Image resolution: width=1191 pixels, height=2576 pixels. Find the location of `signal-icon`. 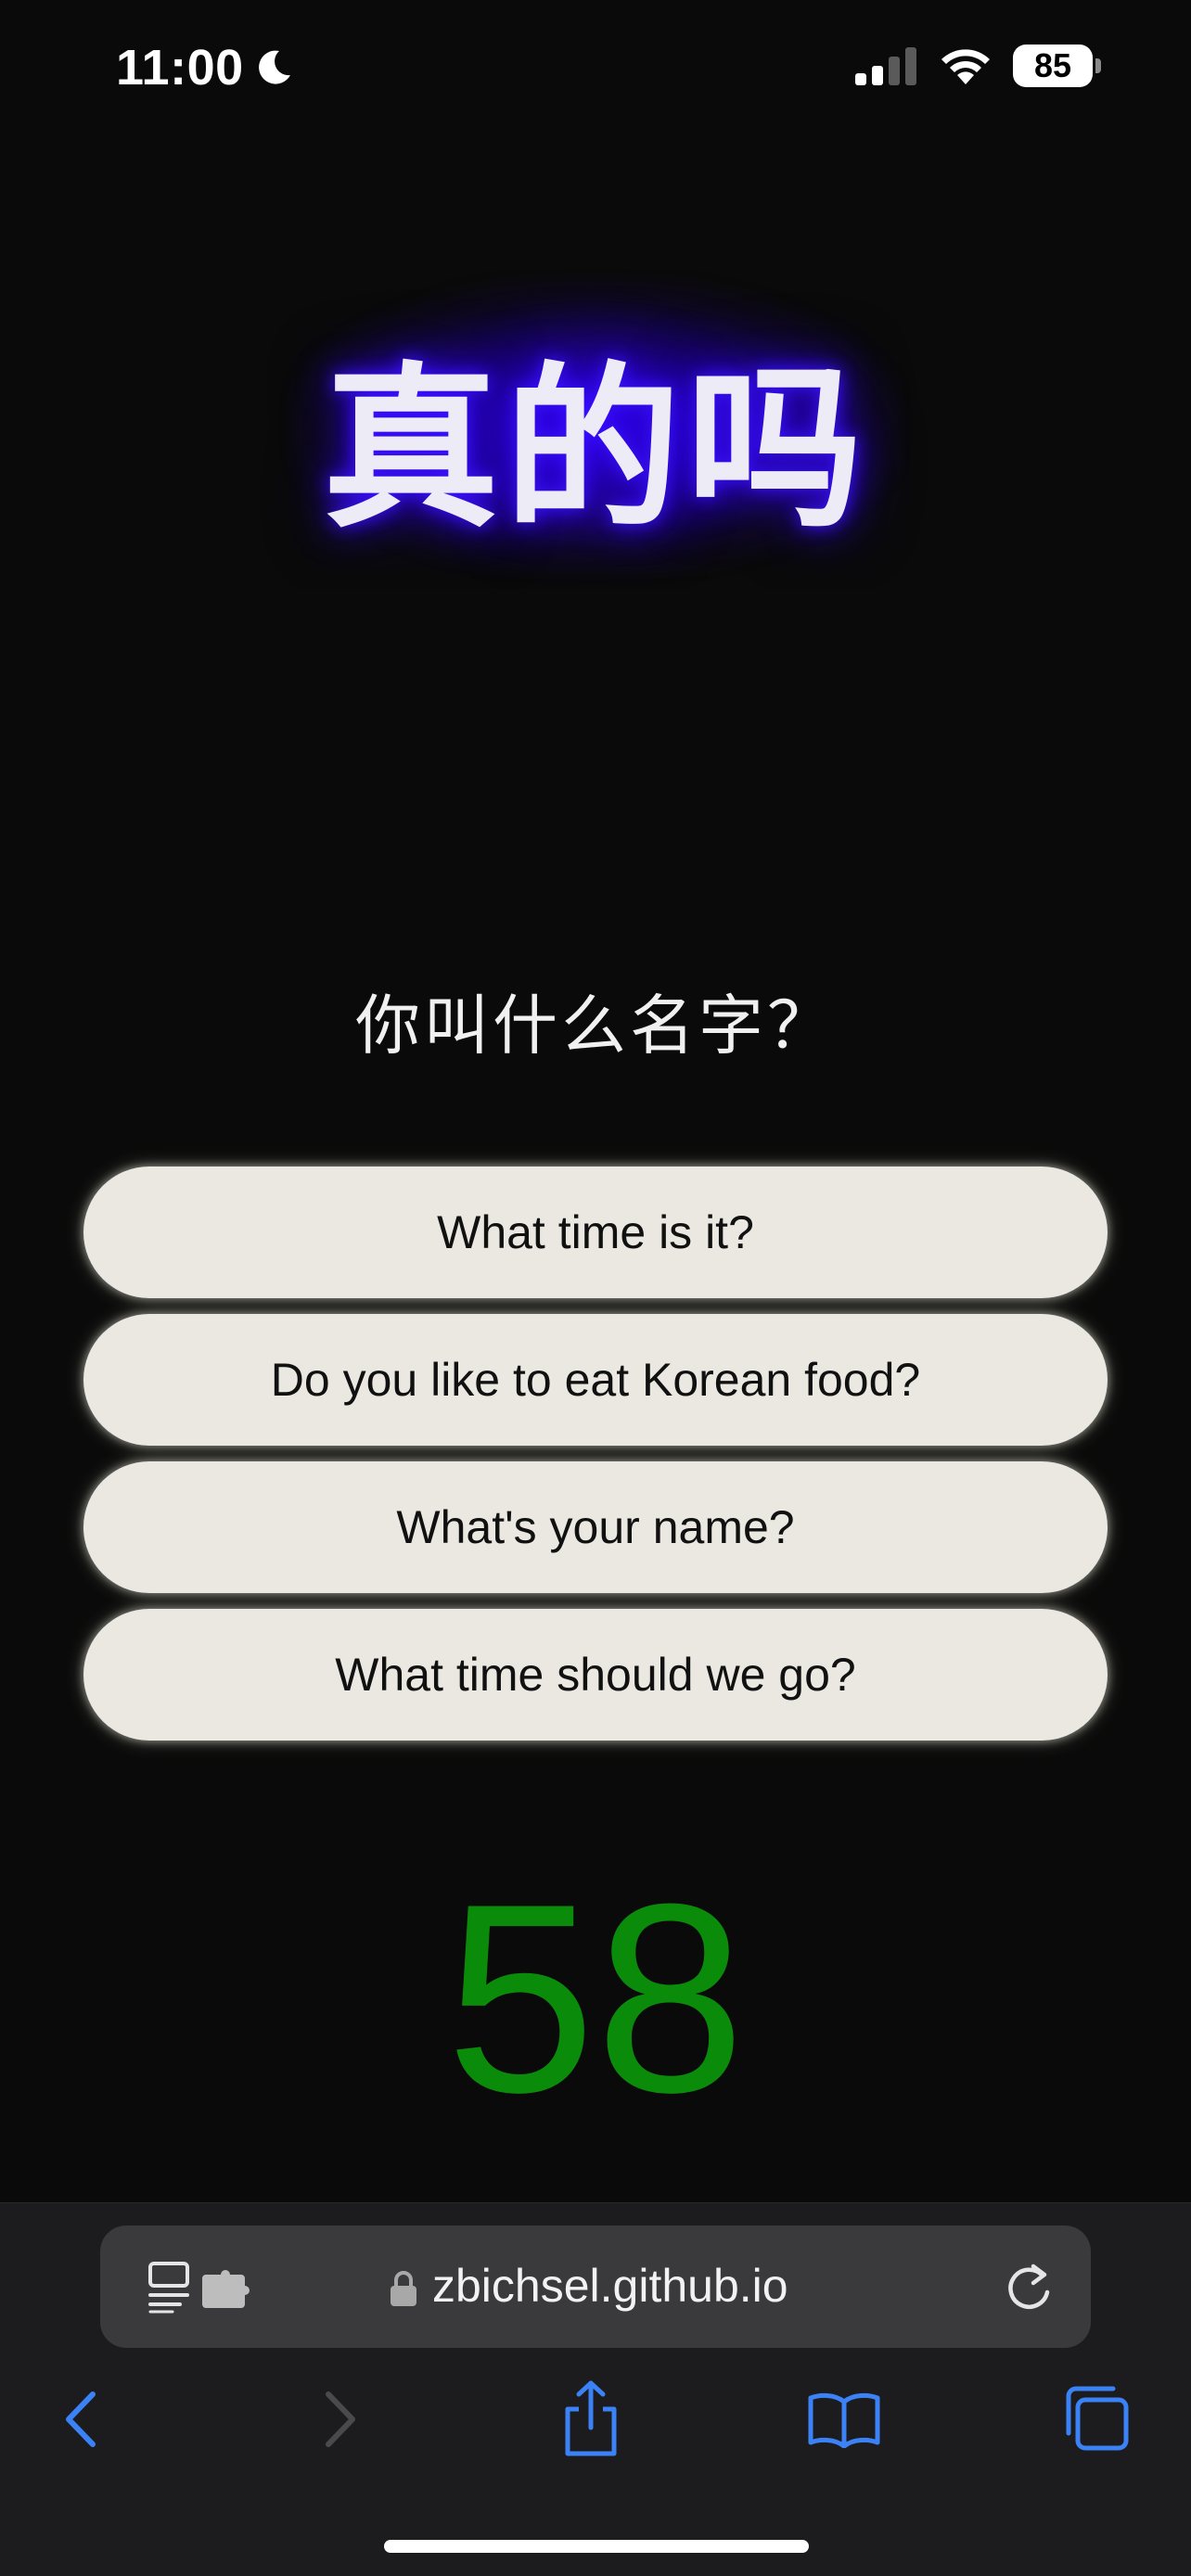

signal-icon is located at coordinates (885, 66).